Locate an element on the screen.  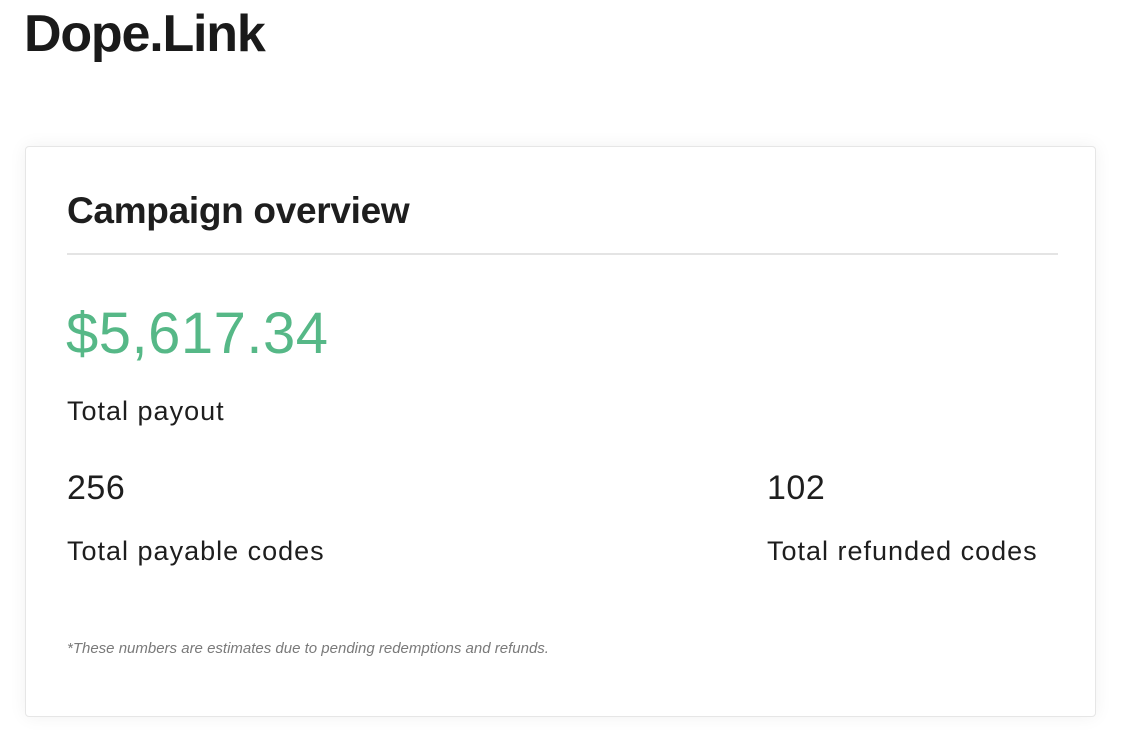
total-payout-label: Total payout is located at coordinates (146, 411).